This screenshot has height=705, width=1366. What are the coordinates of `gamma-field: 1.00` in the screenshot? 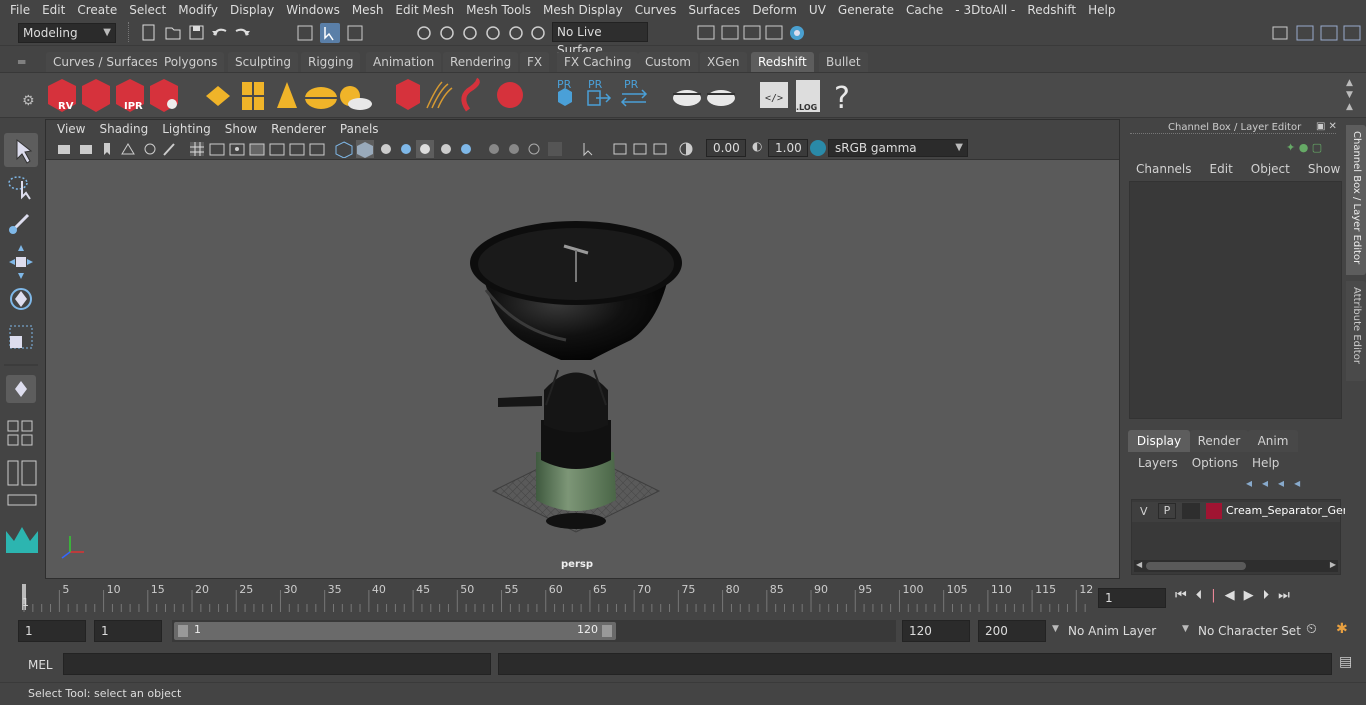 It's located at (788, 148).